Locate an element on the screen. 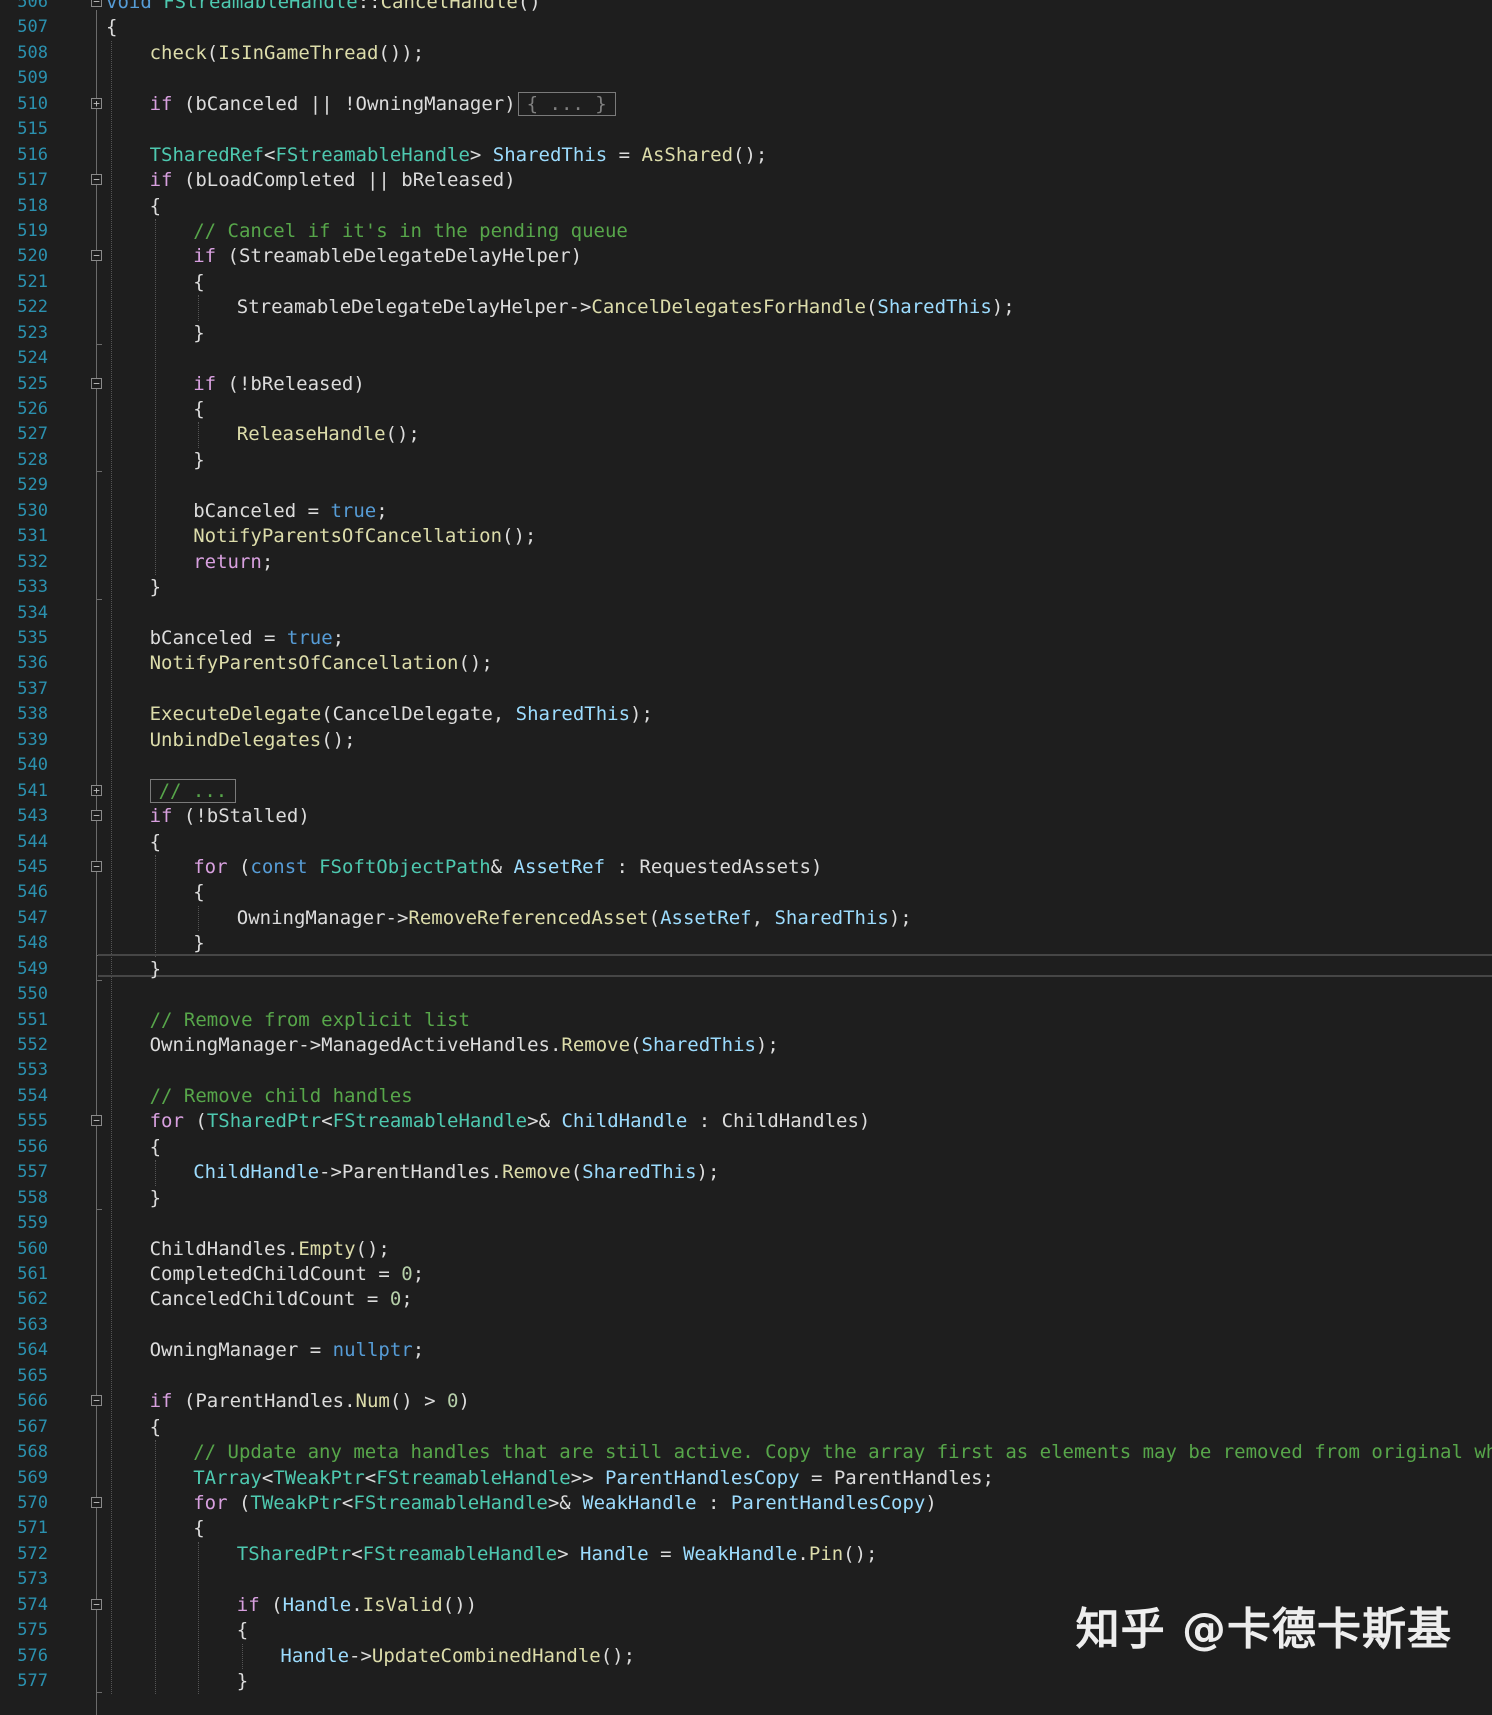  code-line: 567 { is located at coordinates (746, 1427).